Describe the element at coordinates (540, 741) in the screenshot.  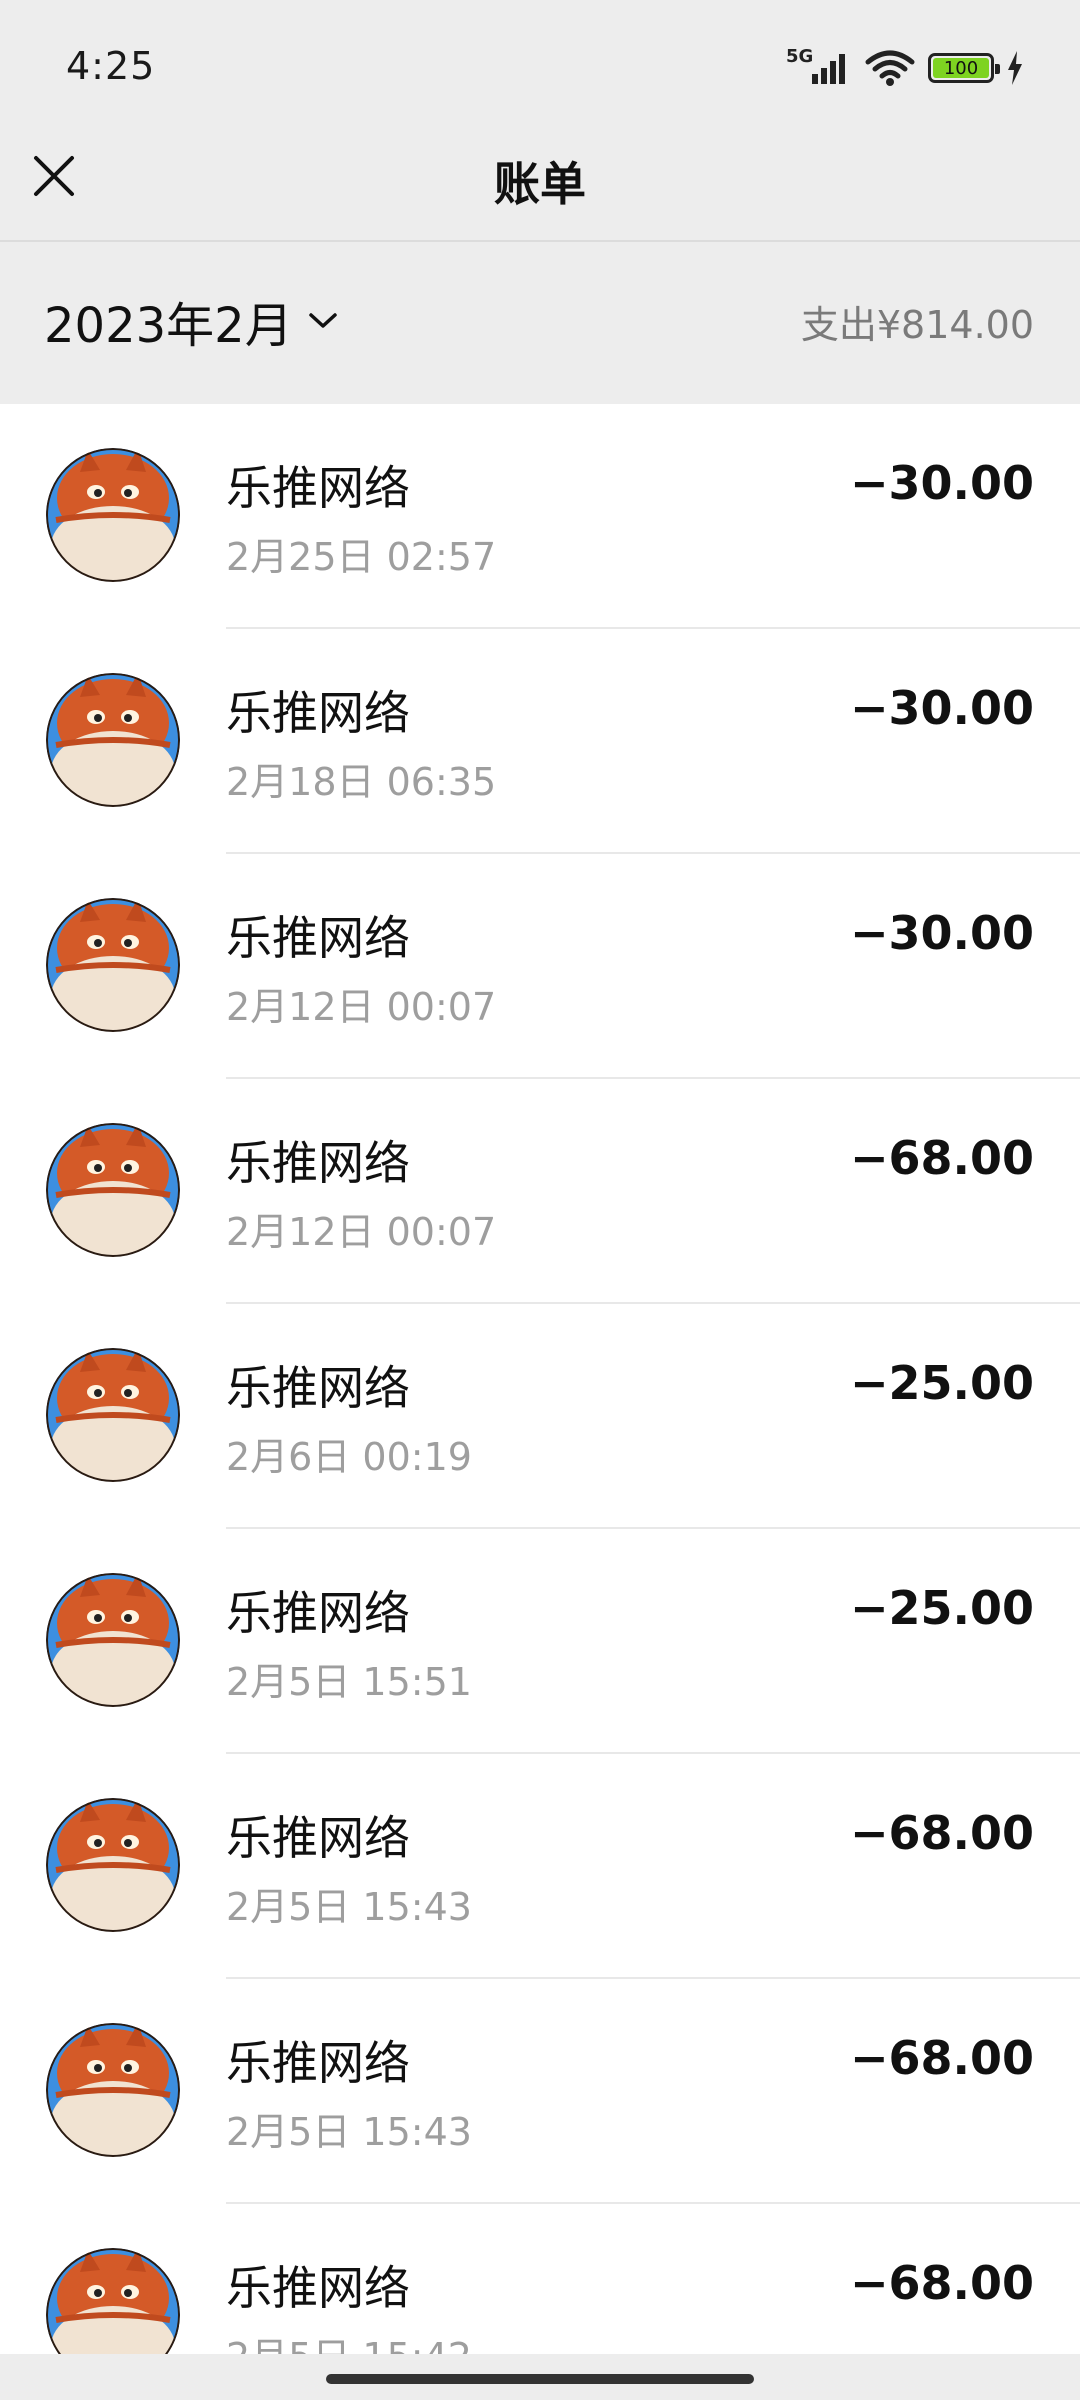
I see `transaction-row: 乐推网络 2月18日 06:35 −30.00` at that location.